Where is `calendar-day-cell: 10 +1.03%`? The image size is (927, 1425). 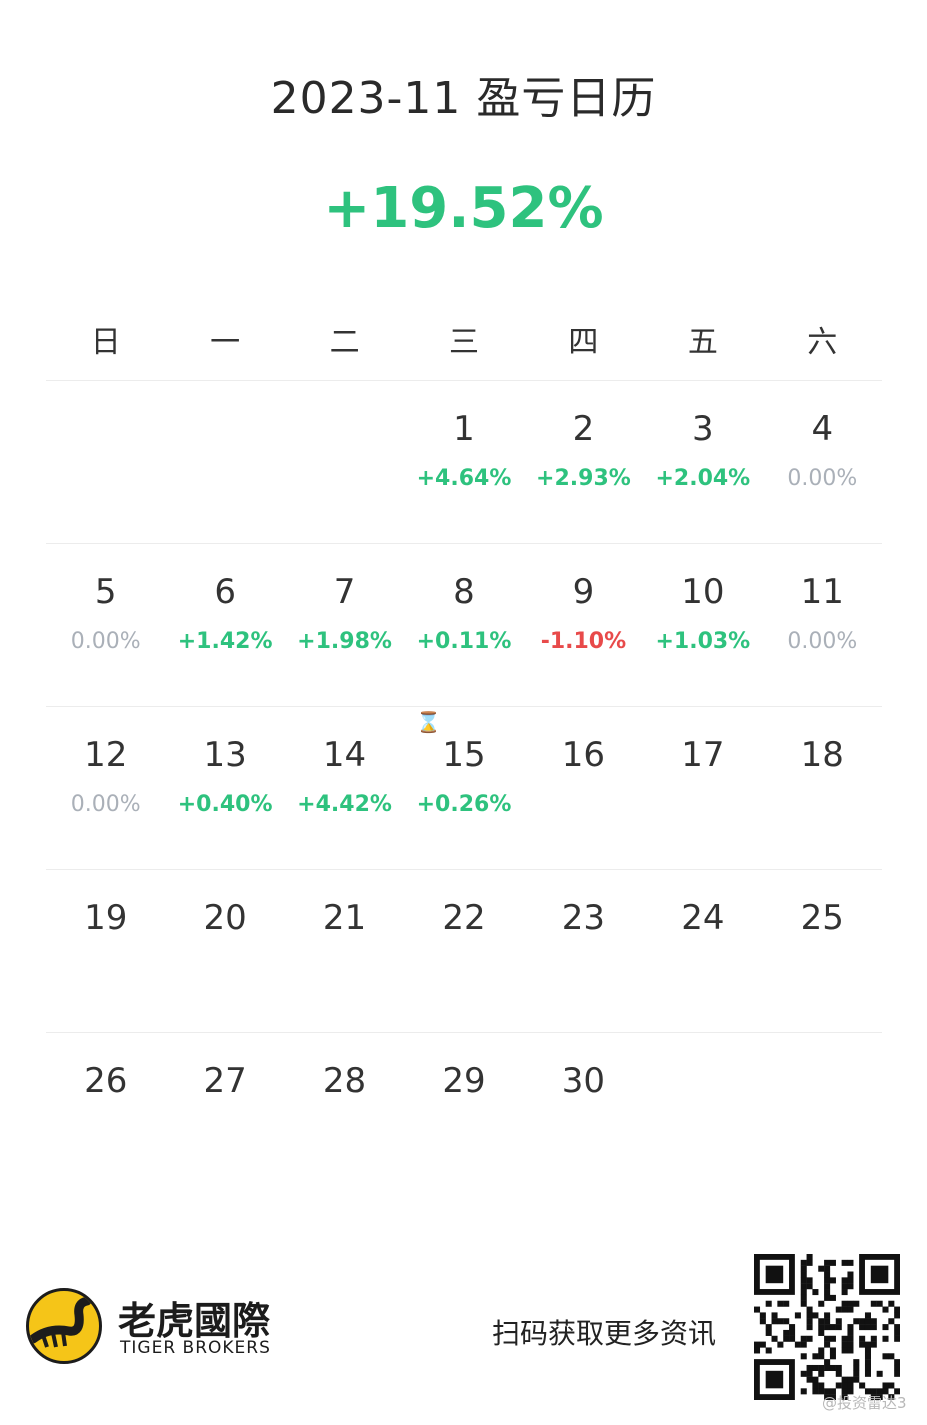 calendar-day-cell: 10 +1.03% is located at coordinates (702, 625).